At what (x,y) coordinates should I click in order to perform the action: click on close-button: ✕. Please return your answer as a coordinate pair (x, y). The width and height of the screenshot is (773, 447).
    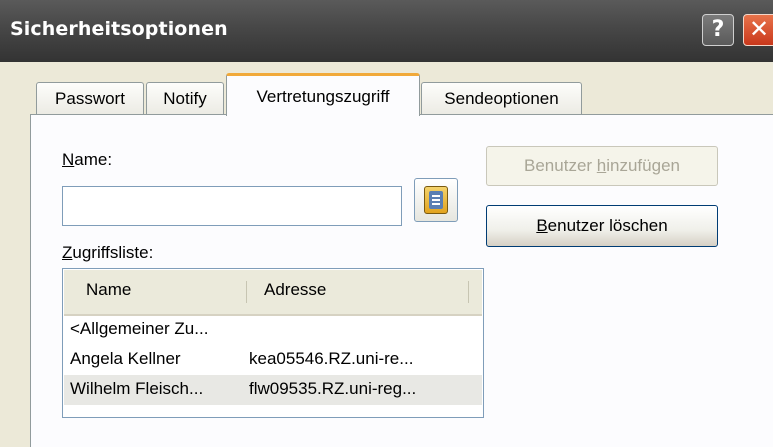
    Looking at the image, I should click on (758, 30).